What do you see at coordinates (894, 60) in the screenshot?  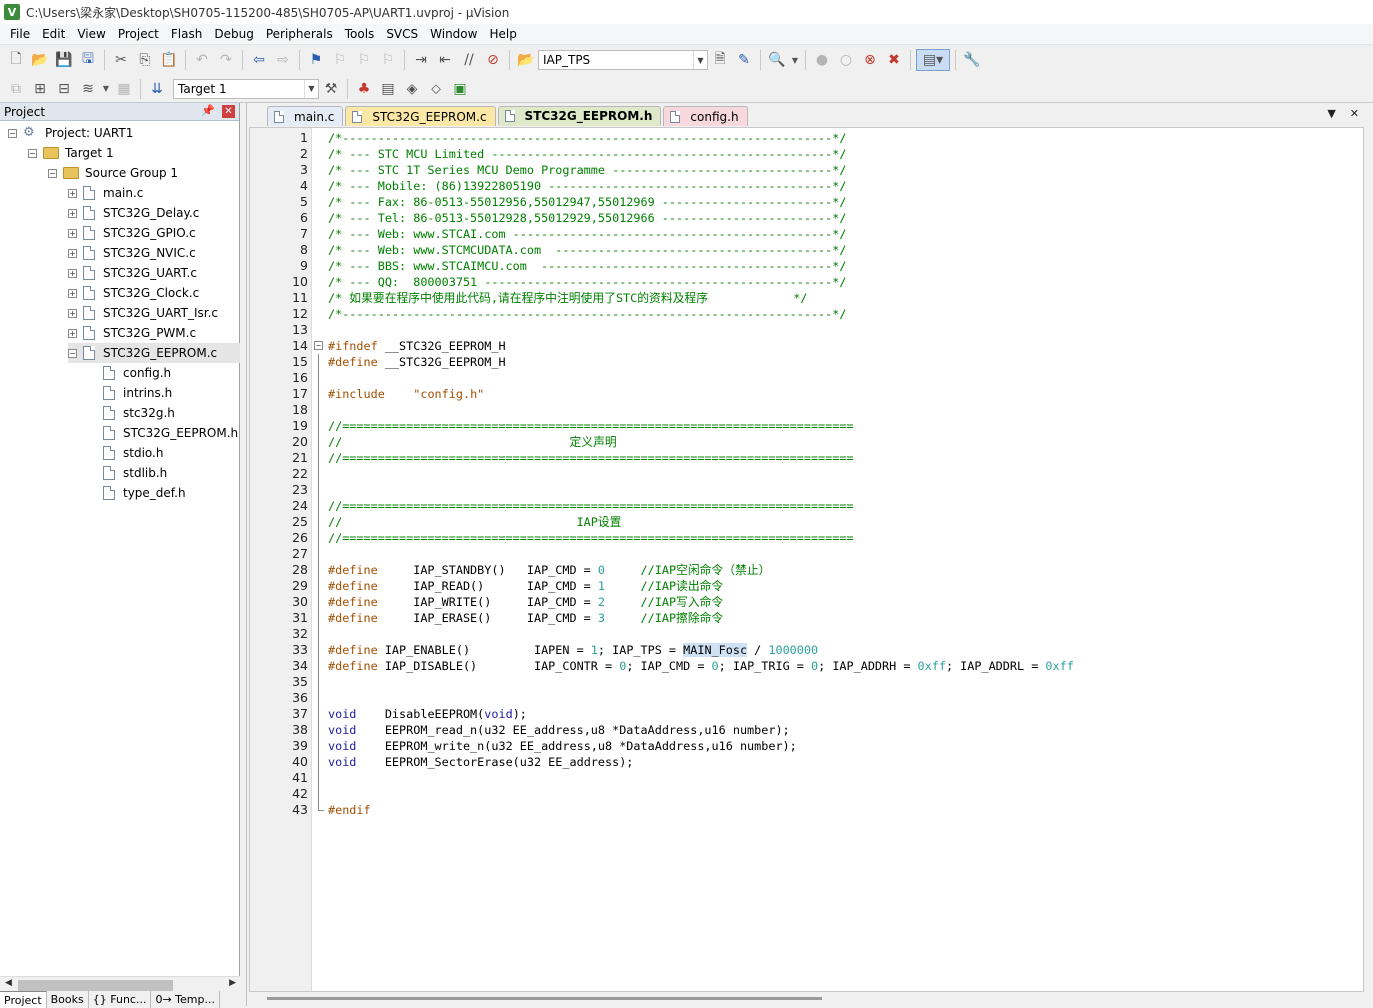 I see `kill-all-breakpoints-icon: ✖` at bounding box center [894, 60].